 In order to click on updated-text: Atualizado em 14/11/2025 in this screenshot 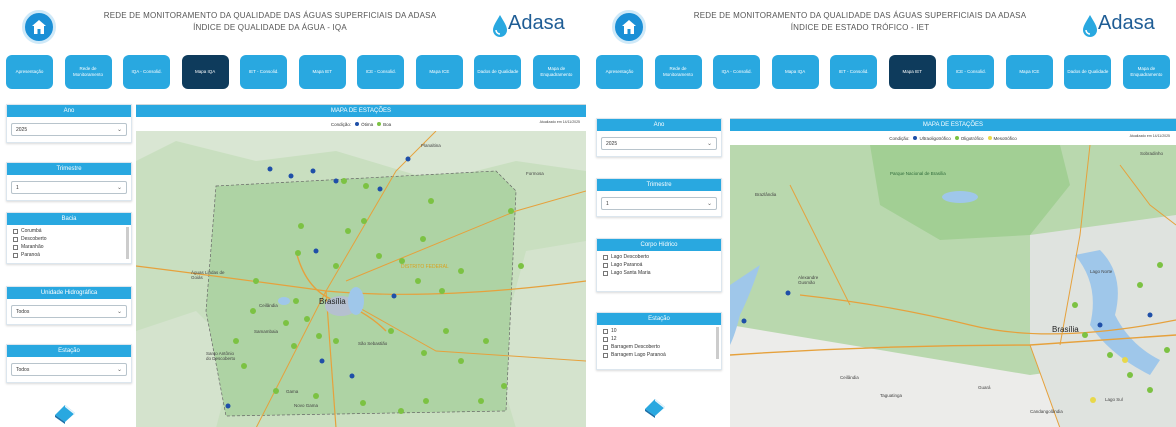, I will do `click(1149, 136)`.